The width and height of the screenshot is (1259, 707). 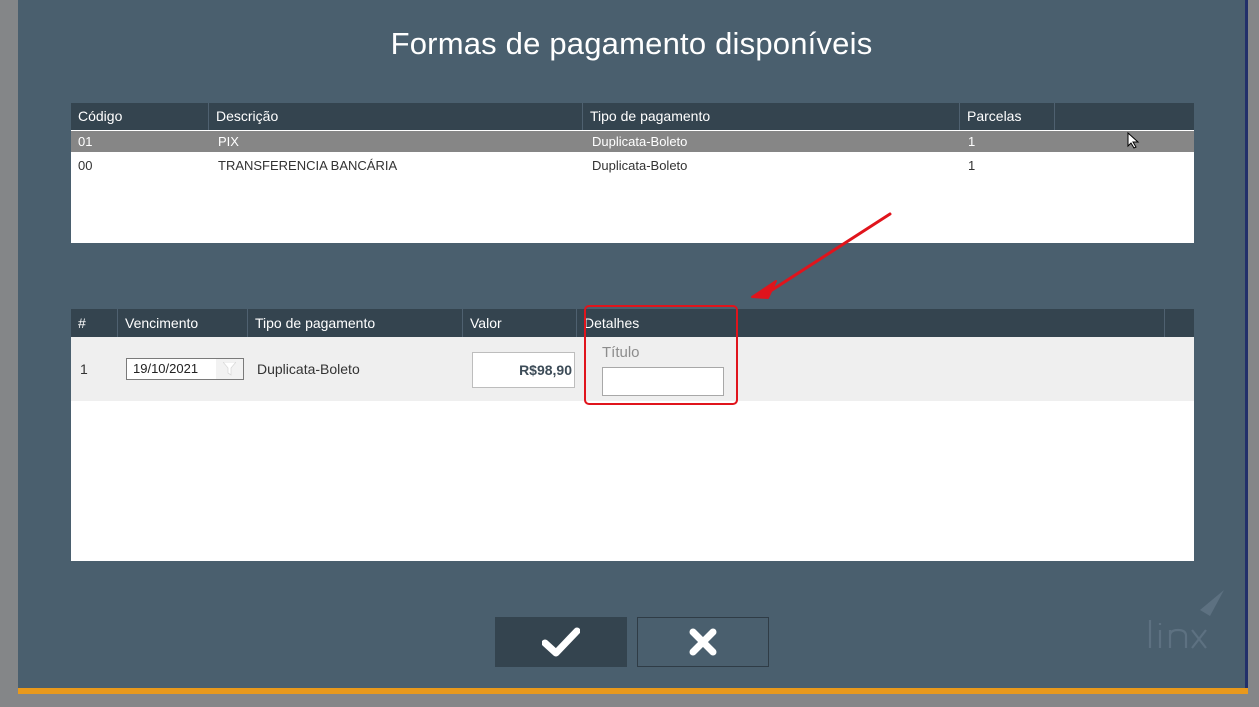 What do you see at coordinates (94, 323) in the screenshot?
I see `column-header-number: #` at bounding box center [94, 323].